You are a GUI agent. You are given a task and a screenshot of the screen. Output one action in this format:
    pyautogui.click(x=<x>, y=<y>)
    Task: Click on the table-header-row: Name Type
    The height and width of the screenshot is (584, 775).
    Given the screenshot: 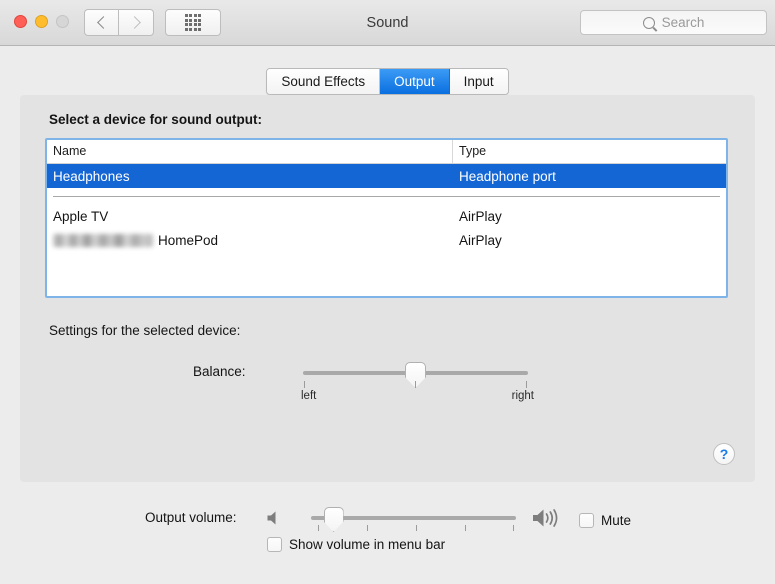 What is the action you would take?
    pyautogui.click(x=386, y=152)
    